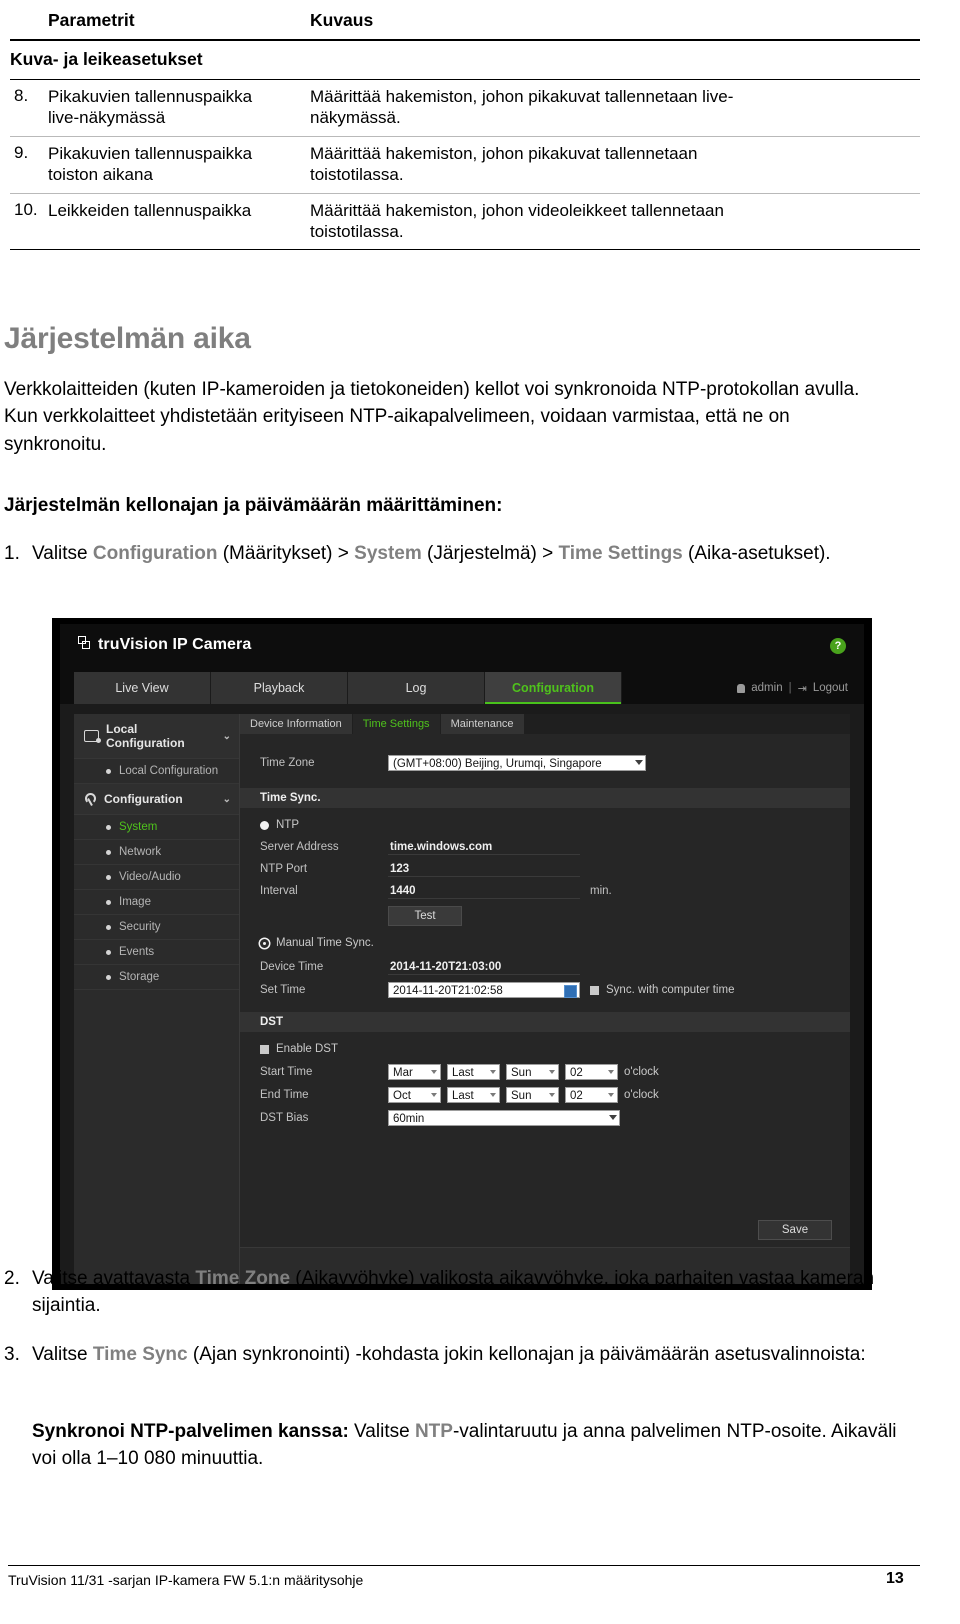 This screenshot has width=960, height=1624. Describe the element at coordinates (292, 967) in the screenshot. I see `device-time-label: Device Time` at that location.